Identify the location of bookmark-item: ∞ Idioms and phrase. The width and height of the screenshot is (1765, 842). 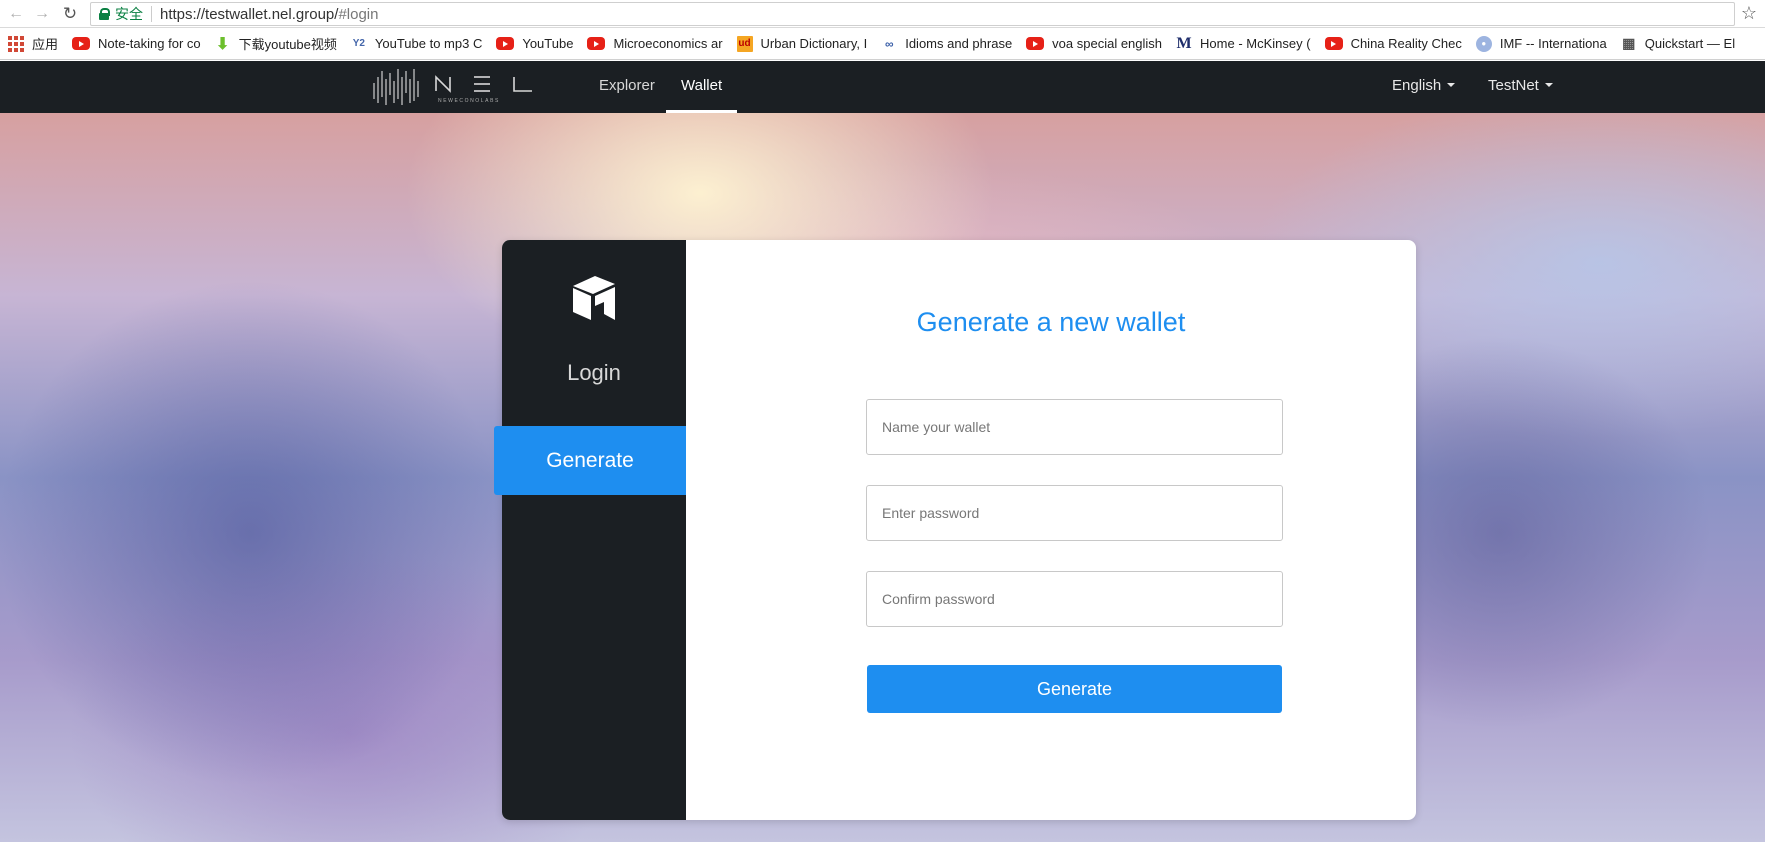
(946, 44).